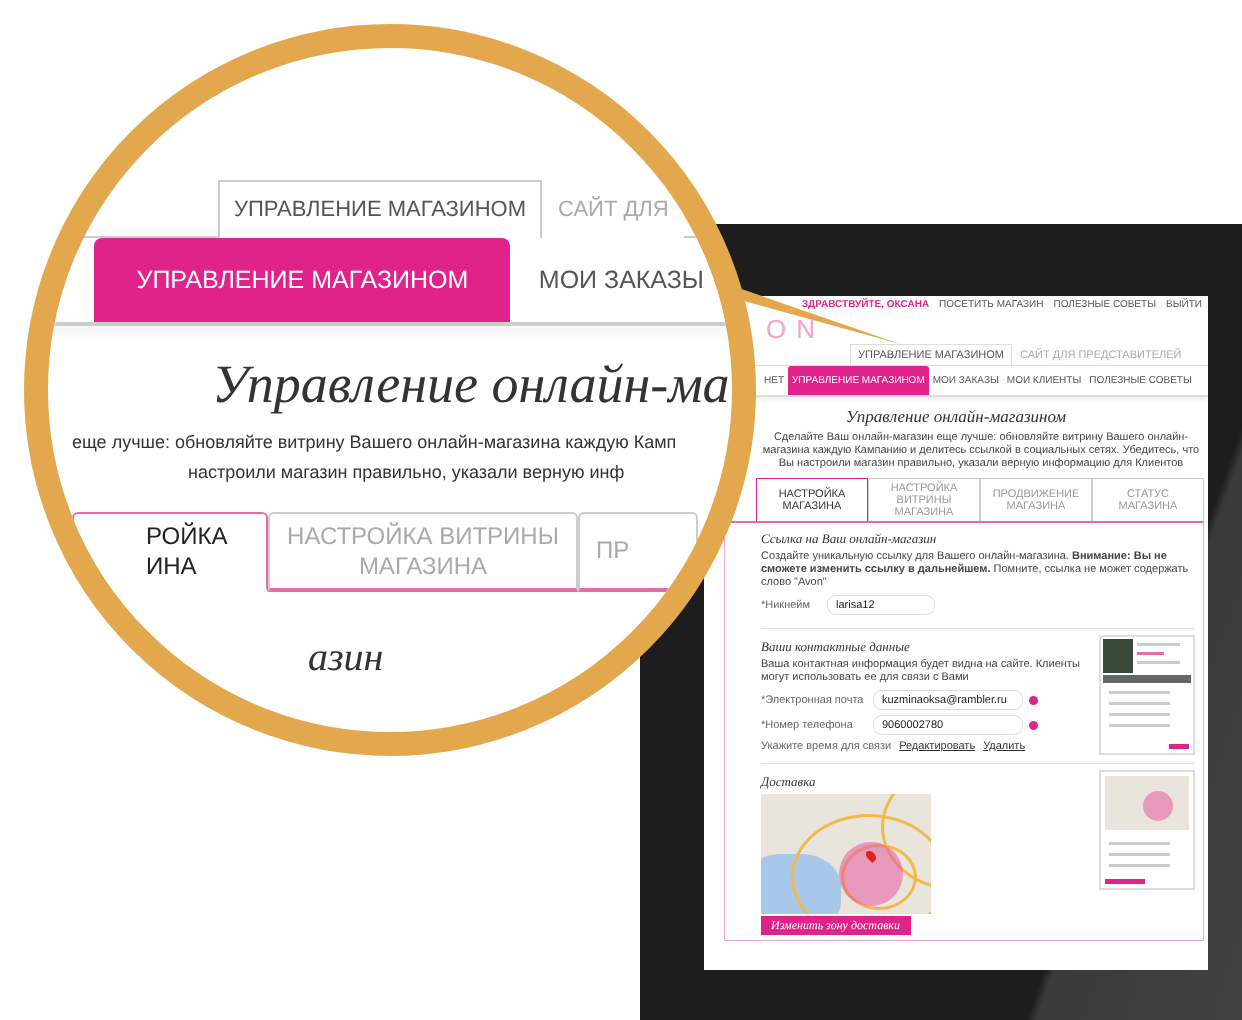  Describe the element at coordinates (471, 385) in the screenshot. I see `page-heading: Управление онлайн-ма` at that location.